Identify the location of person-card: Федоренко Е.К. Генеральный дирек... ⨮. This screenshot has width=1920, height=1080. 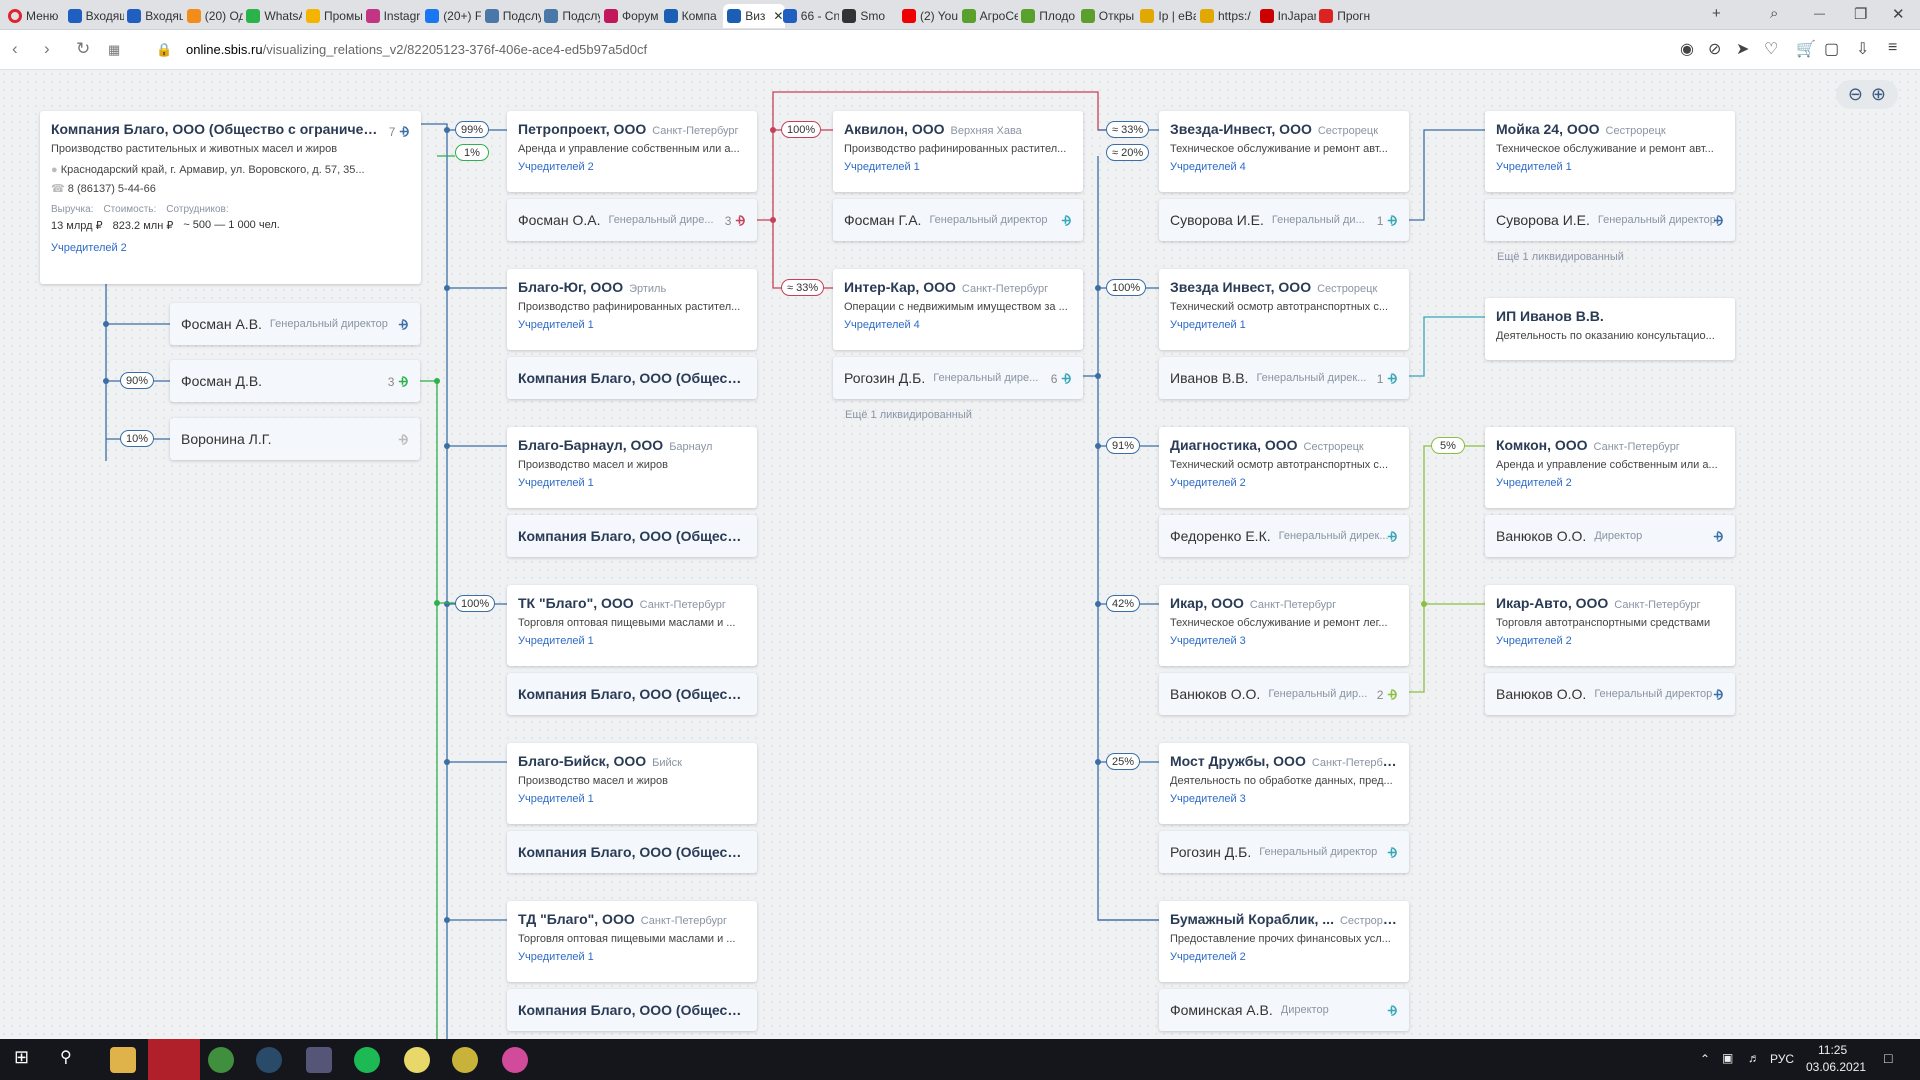
(1284, 536).